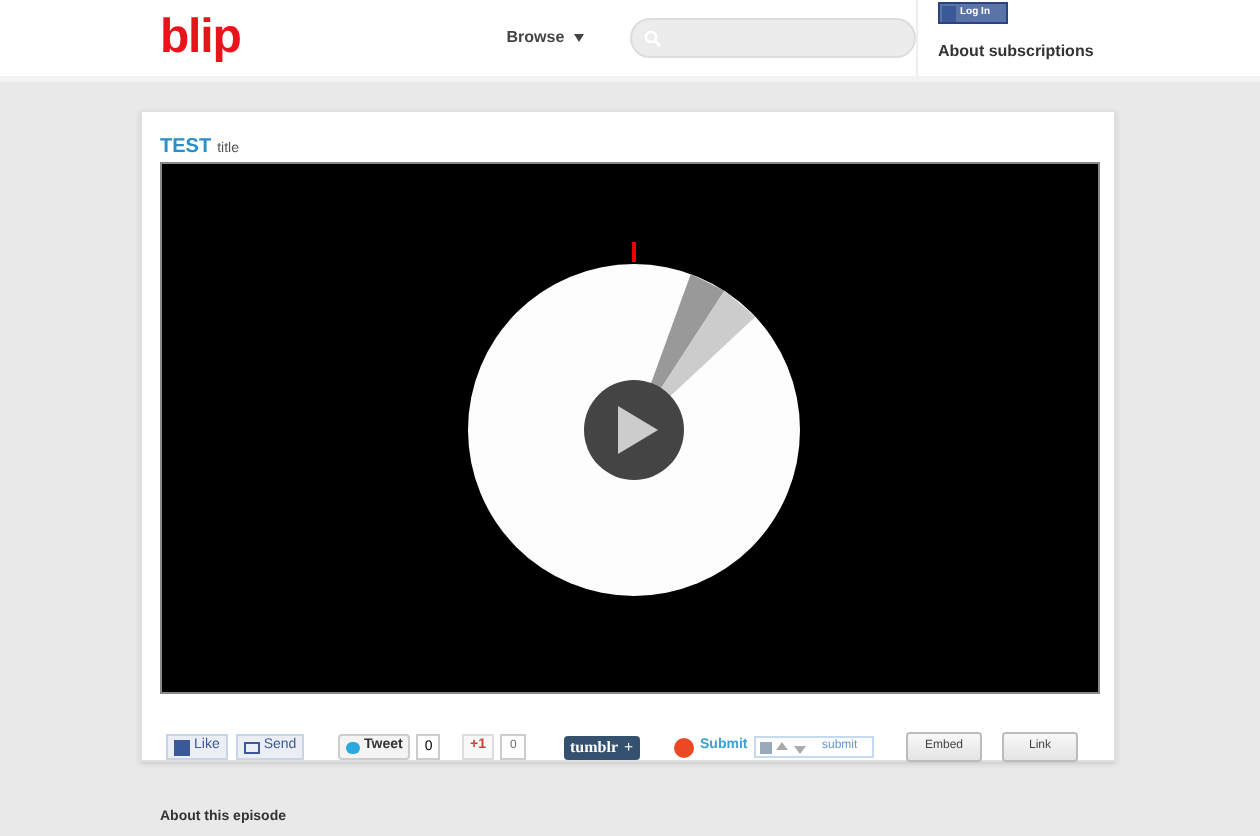  I want to click on vote-arrows-icon, so click(784, 747).